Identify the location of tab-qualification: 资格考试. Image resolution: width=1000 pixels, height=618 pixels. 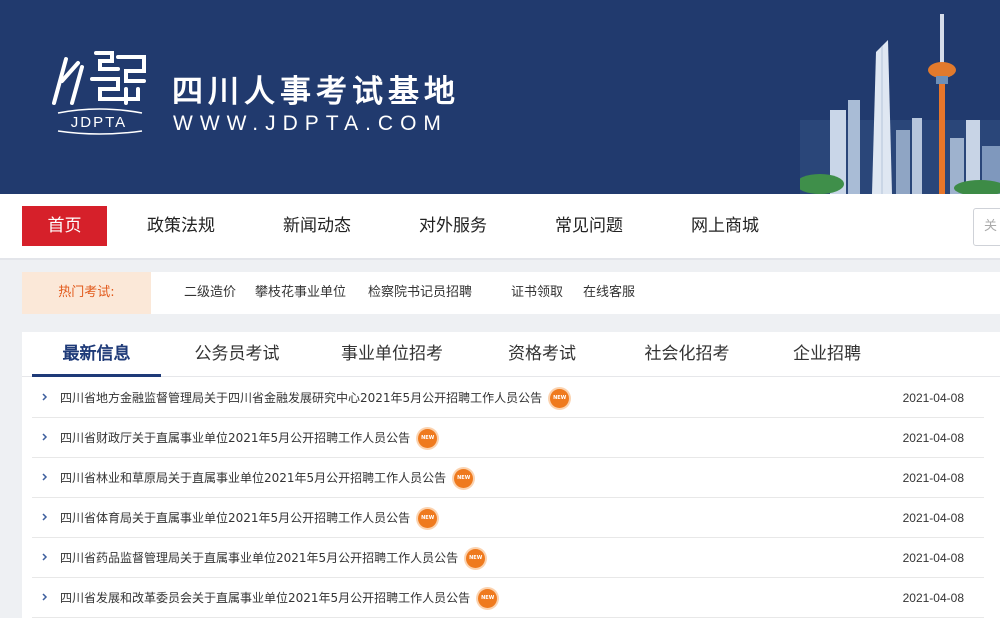
(542, 354).